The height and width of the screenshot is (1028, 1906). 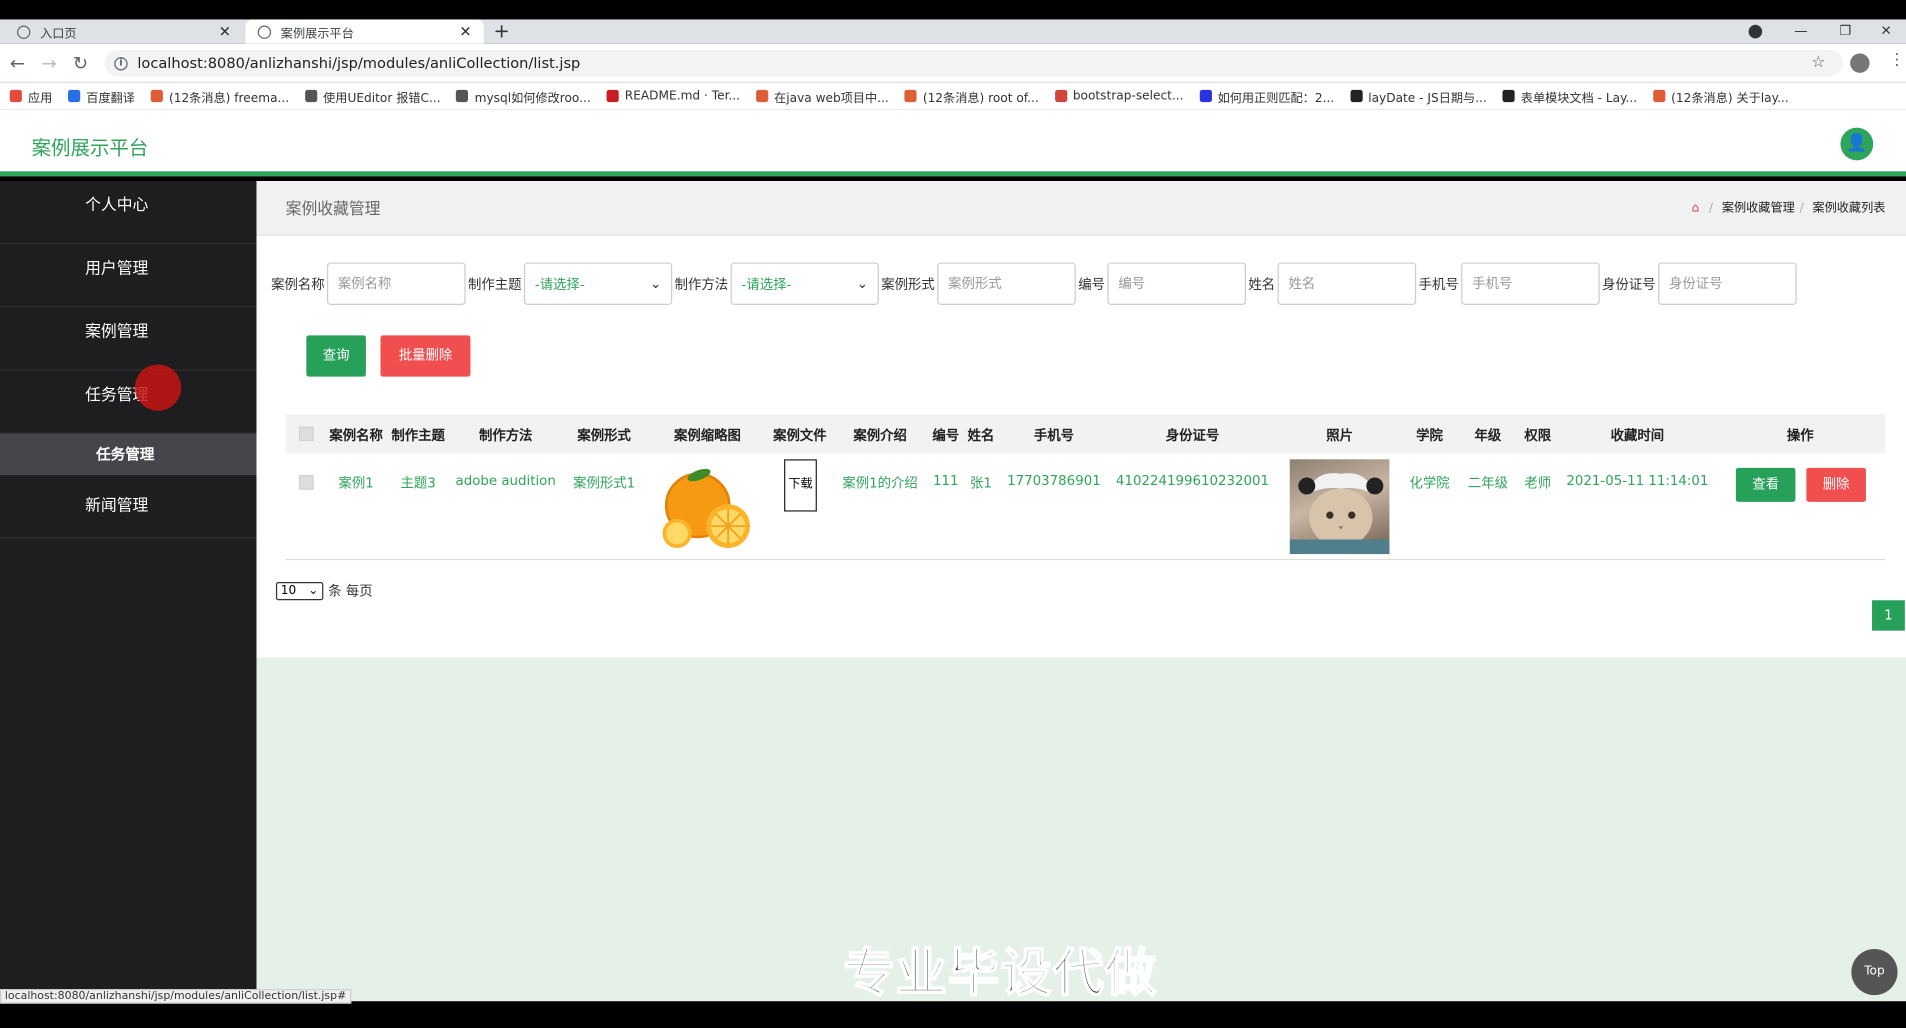 I want to click on case-name-input, so click(x=396, y=283).